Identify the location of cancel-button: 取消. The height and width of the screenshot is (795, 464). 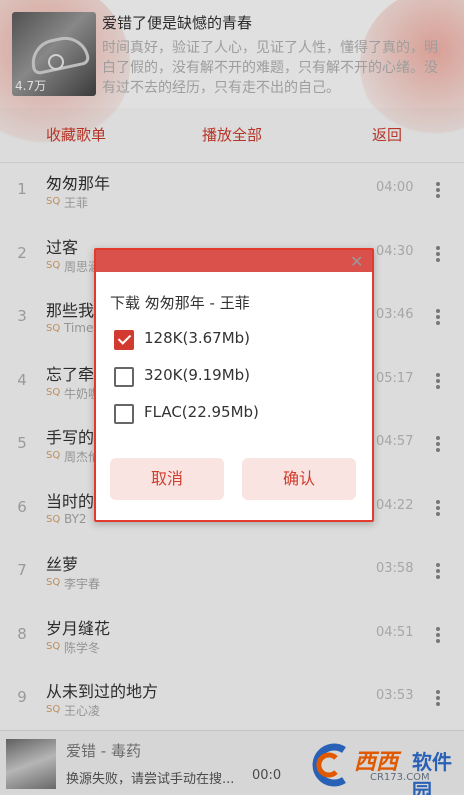
(167, 479).